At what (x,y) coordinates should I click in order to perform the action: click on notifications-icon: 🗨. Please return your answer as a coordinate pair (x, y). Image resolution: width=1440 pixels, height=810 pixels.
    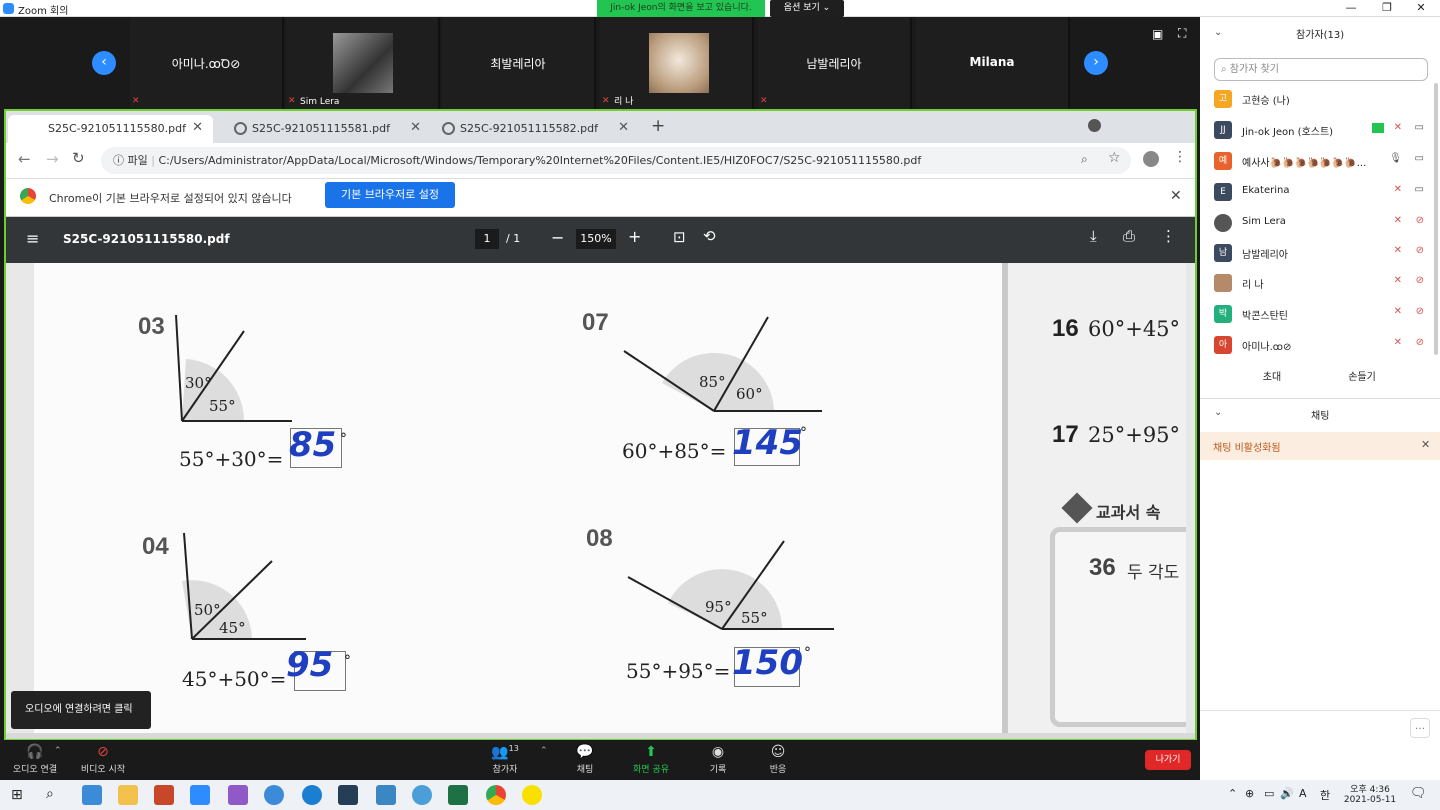
    Looking at the image, I should click on (1418, 793).